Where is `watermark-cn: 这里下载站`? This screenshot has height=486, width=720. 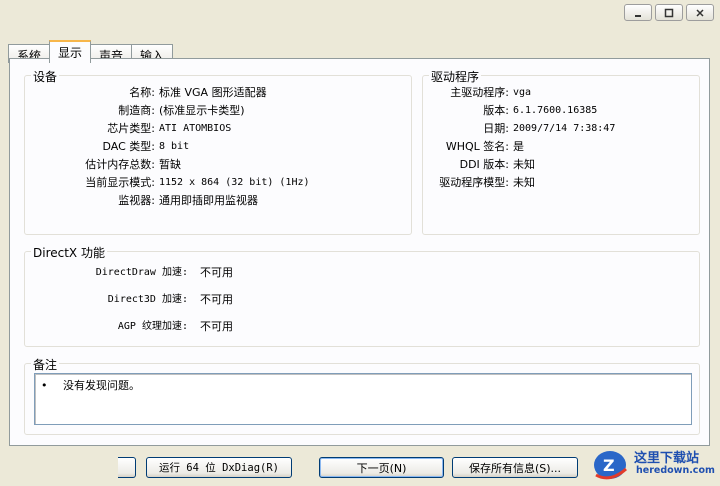 watermark-cn: 这里下载站 is located at coordinates (667, 458).